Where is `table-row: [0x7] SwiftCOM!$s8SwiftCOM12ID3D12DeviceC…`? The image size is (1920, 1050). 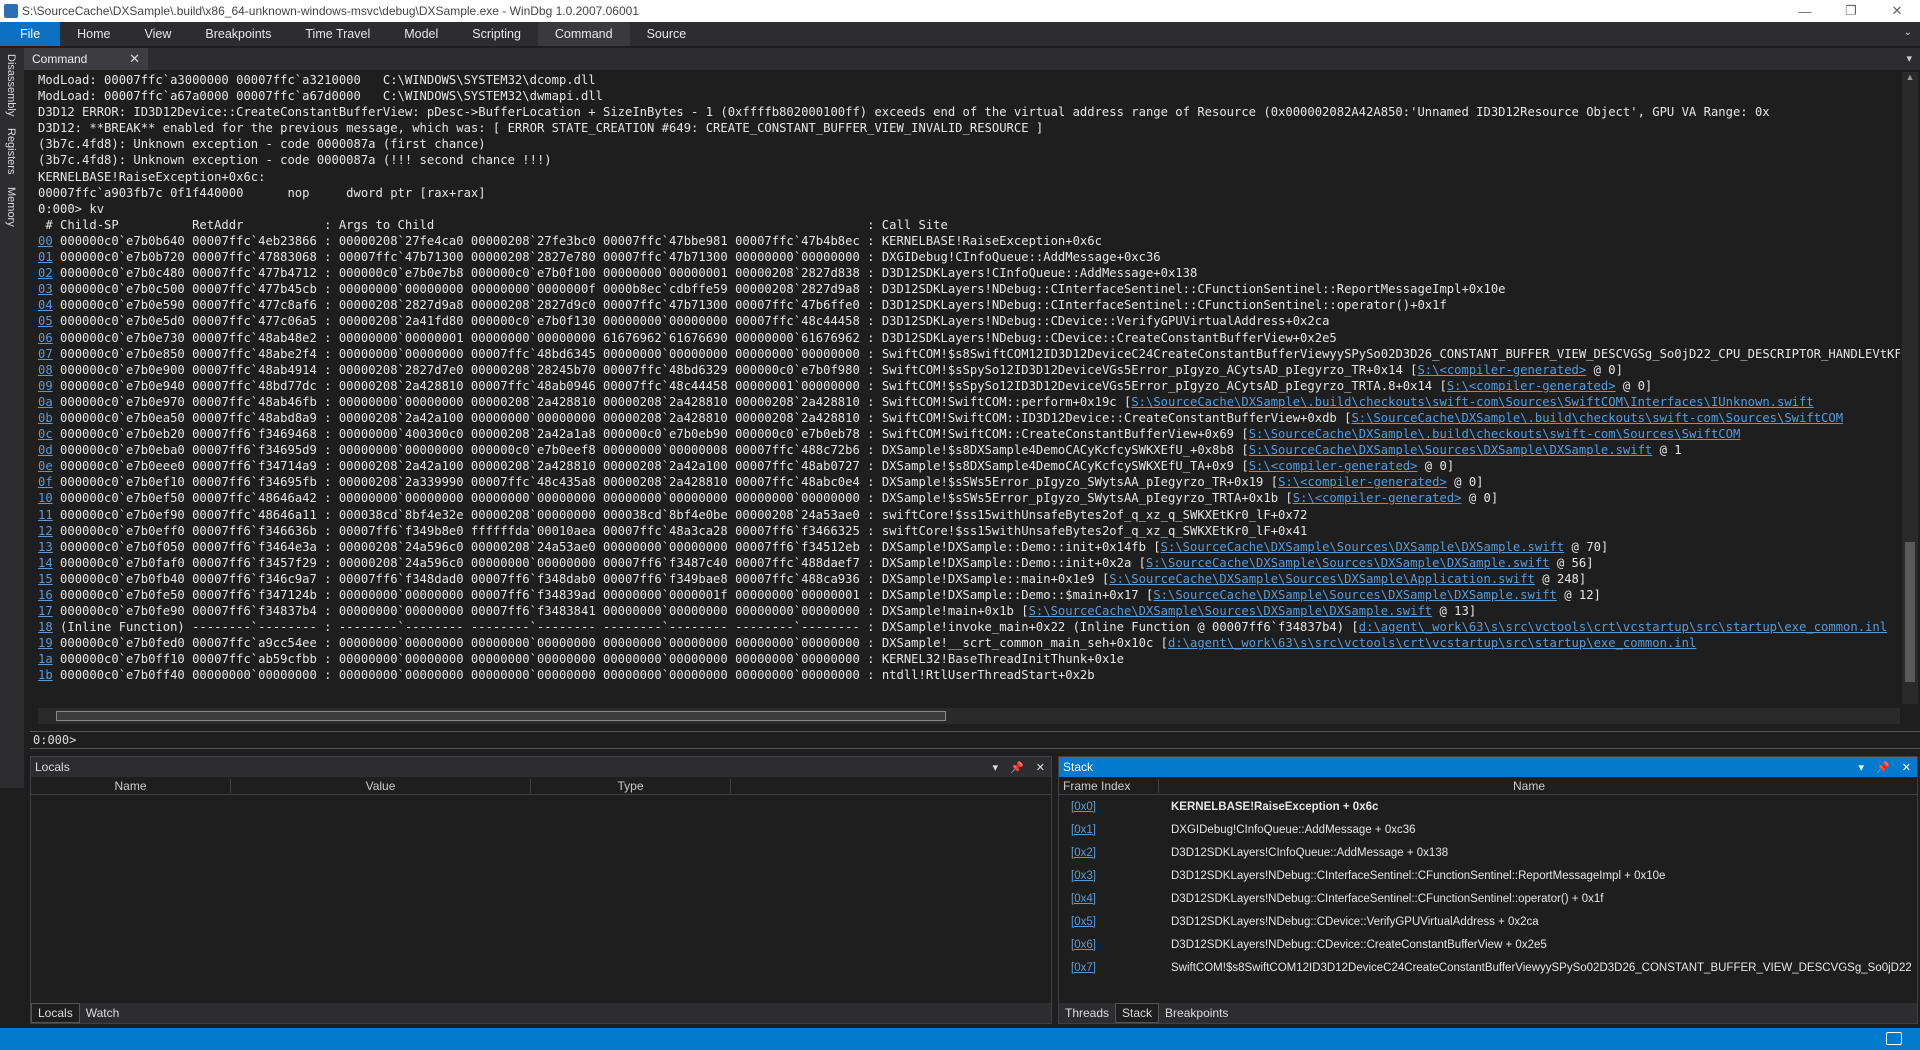 table-row: [0x7] SwiftCOM!$s8SwiftCOM12ID3D12DeviceC… is located at coordinates (1488, 967).